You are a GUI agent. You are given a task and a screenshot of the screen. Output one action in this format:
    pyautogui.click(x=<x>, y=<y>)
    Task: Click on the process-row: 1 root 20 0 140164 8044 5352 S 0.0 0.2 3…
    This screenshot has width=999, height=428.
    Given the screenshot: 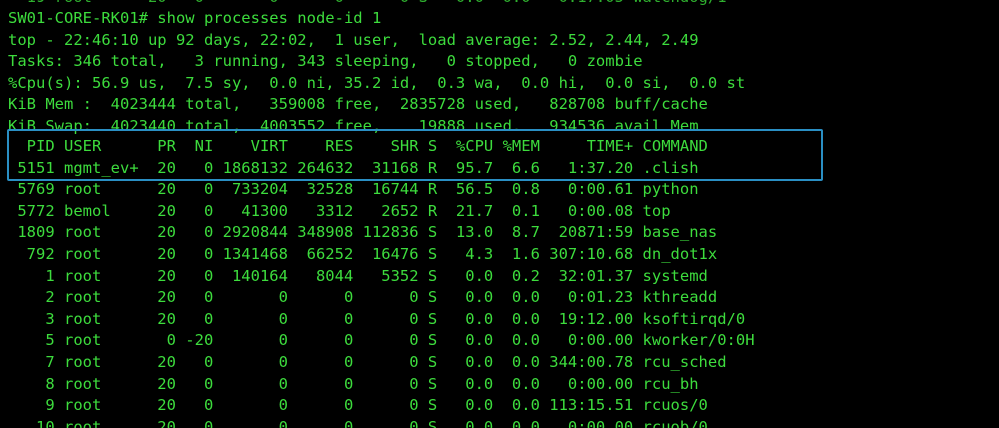 What is the action you would take?
    pyautogui.click(x=358, y=275)
    